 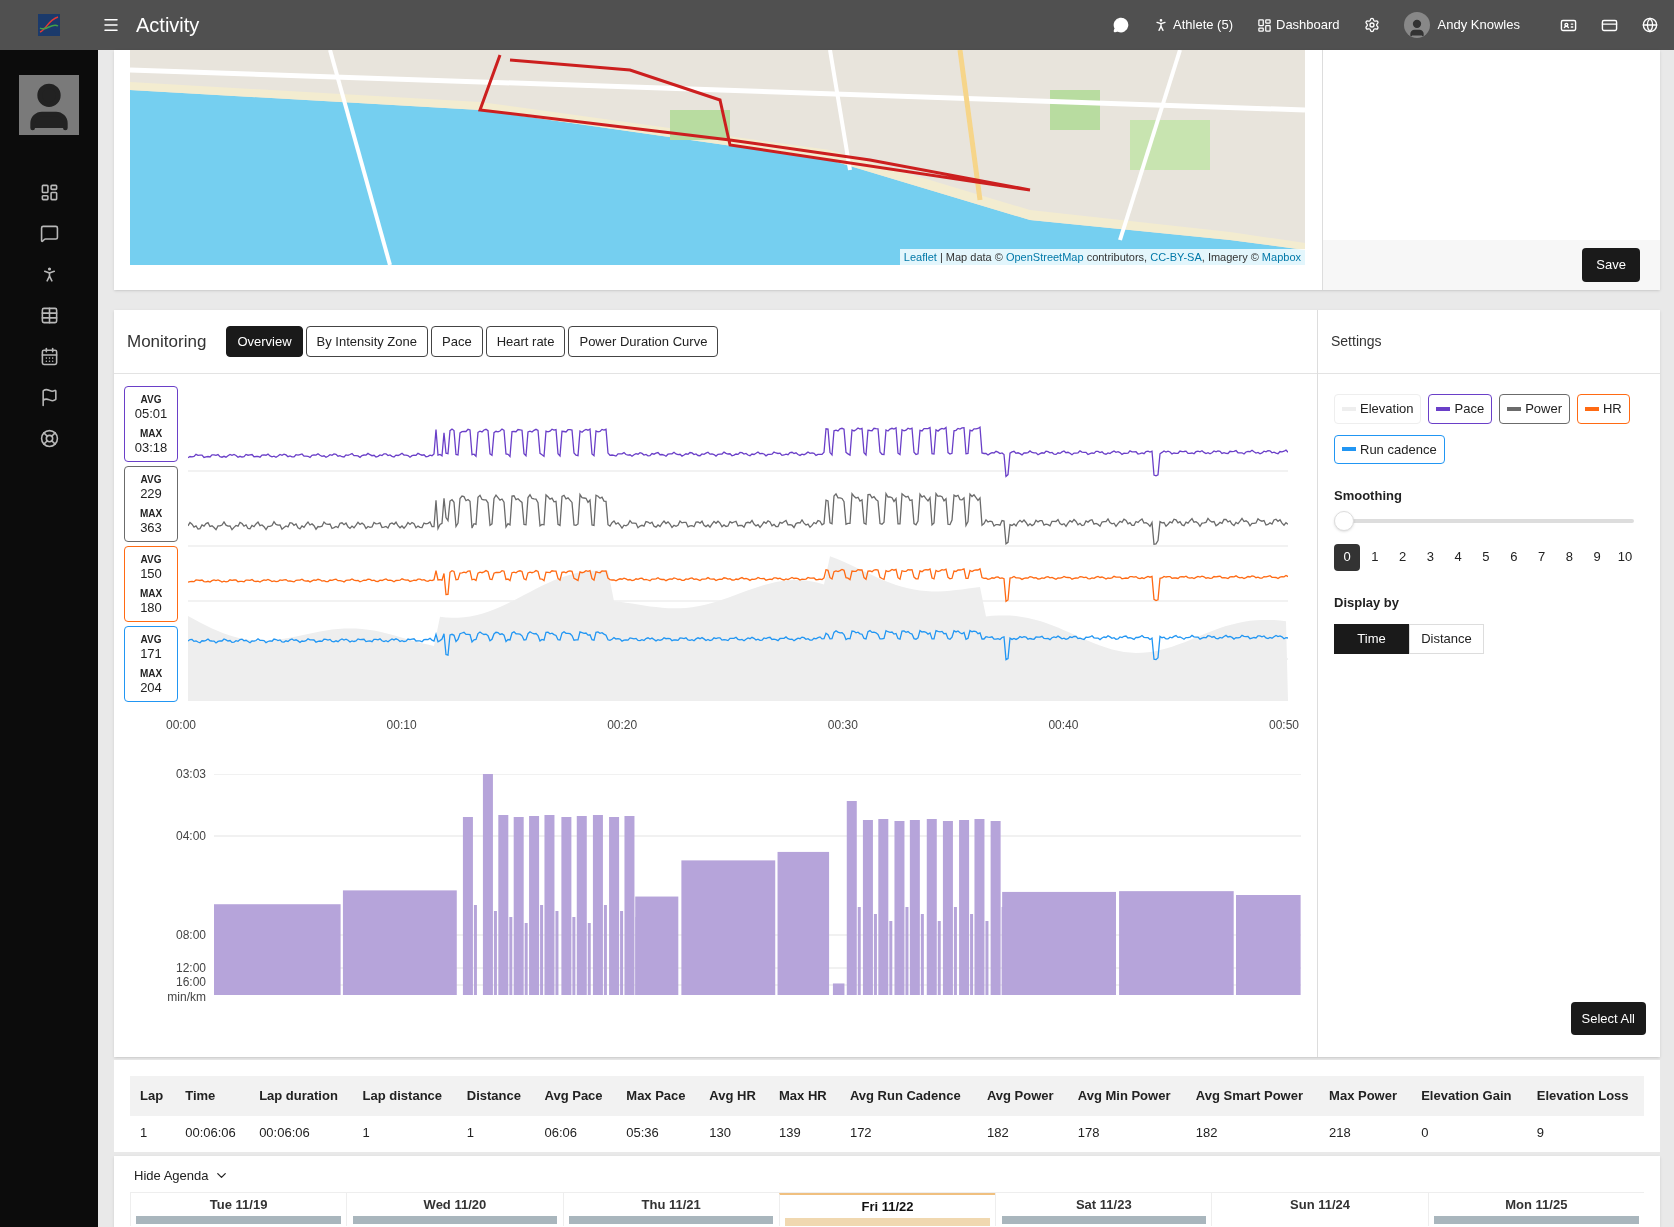 What do you see at coordinates (1585, 1096) in the screenshot?
I see `column-header: Elevation Loss` at bounding box center [1585, 1096].